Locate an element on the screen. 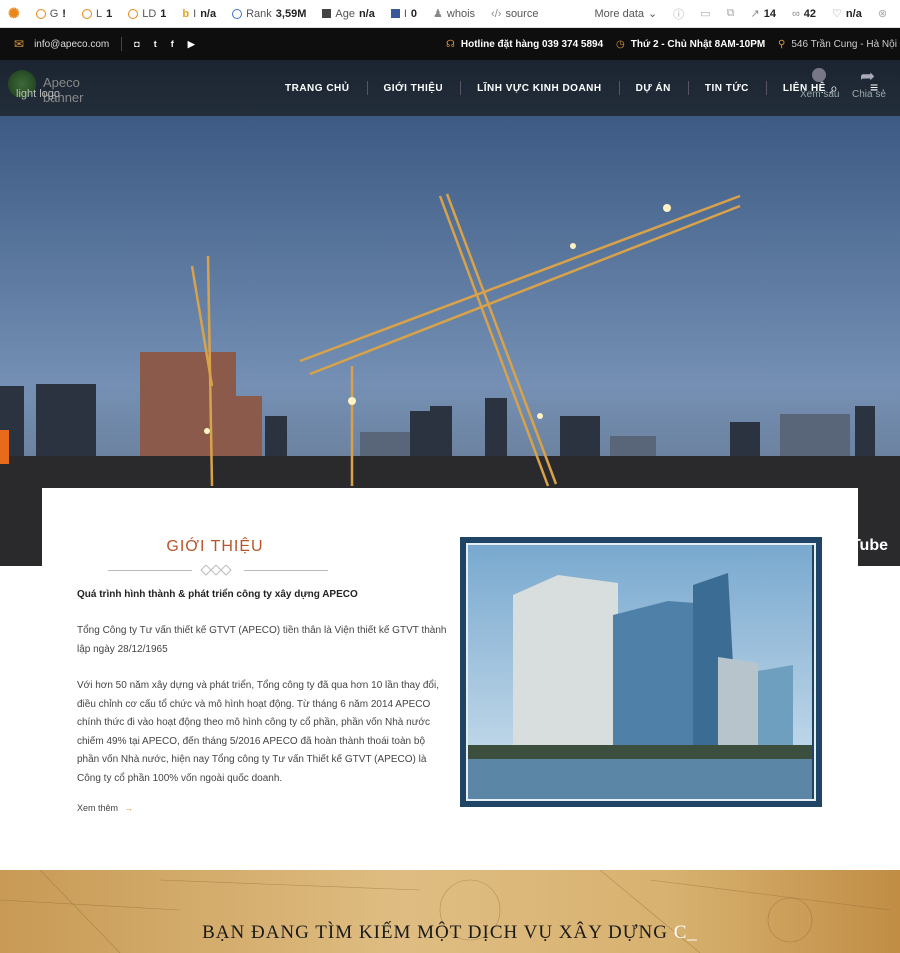 The width and height of the screenshot is (900, 953). stat-value: ! is located at coordinates (64, 13).